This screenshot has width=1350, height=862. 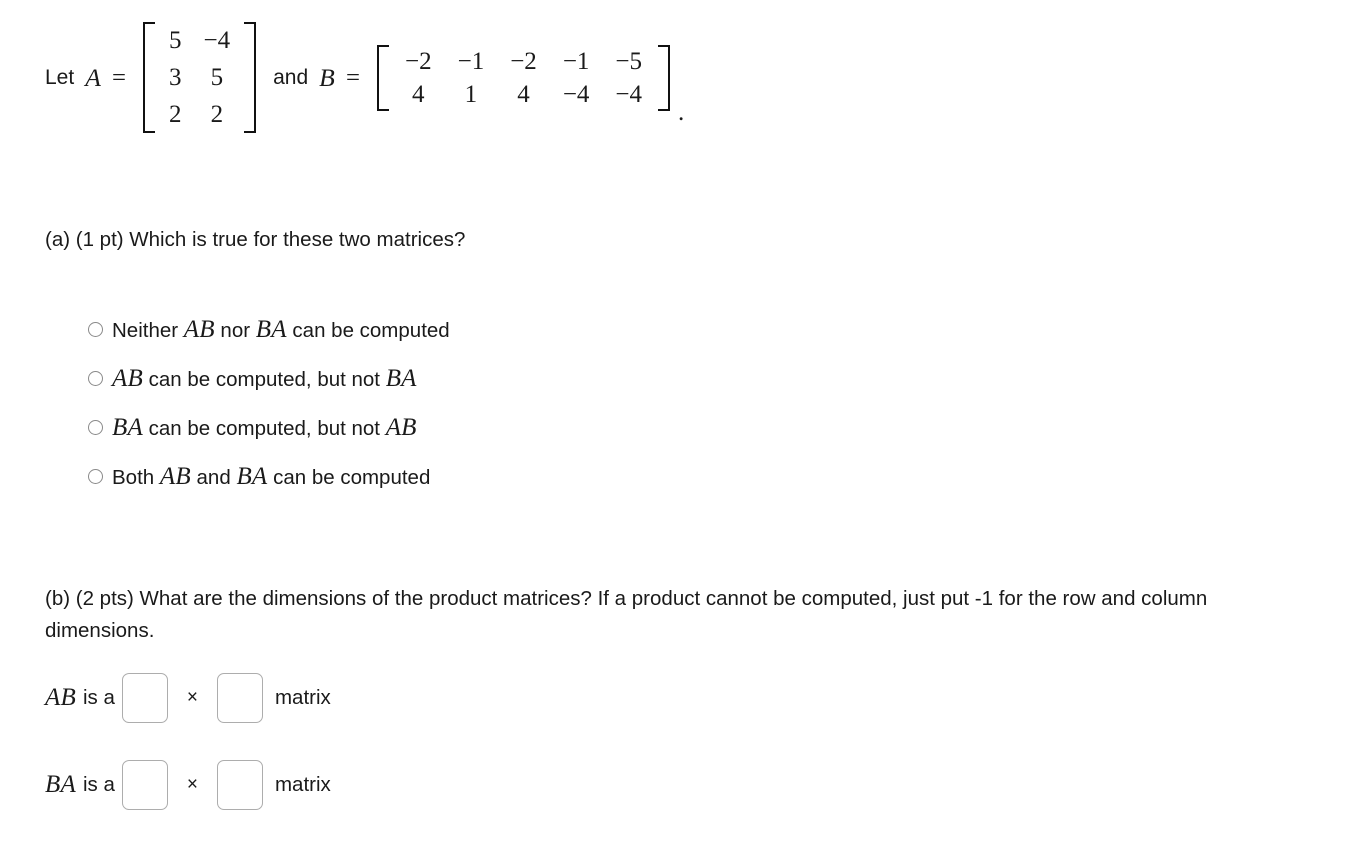 I want to click on radio-button-ab-only, so click(x=95, y=378).